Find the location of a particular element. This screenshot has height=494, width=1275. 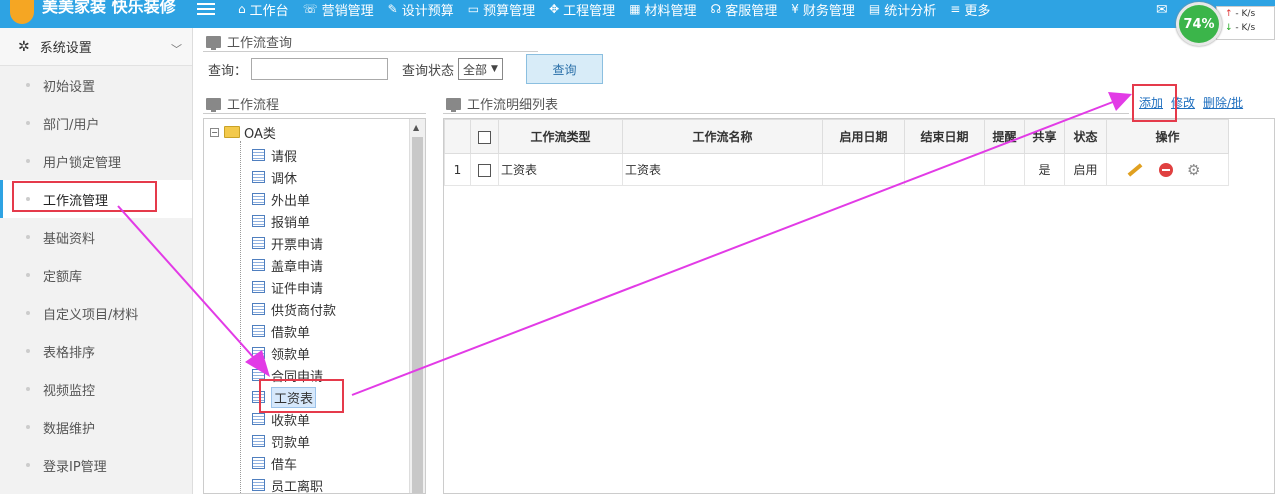

delete-icon is located at coordinates (1166, 169).